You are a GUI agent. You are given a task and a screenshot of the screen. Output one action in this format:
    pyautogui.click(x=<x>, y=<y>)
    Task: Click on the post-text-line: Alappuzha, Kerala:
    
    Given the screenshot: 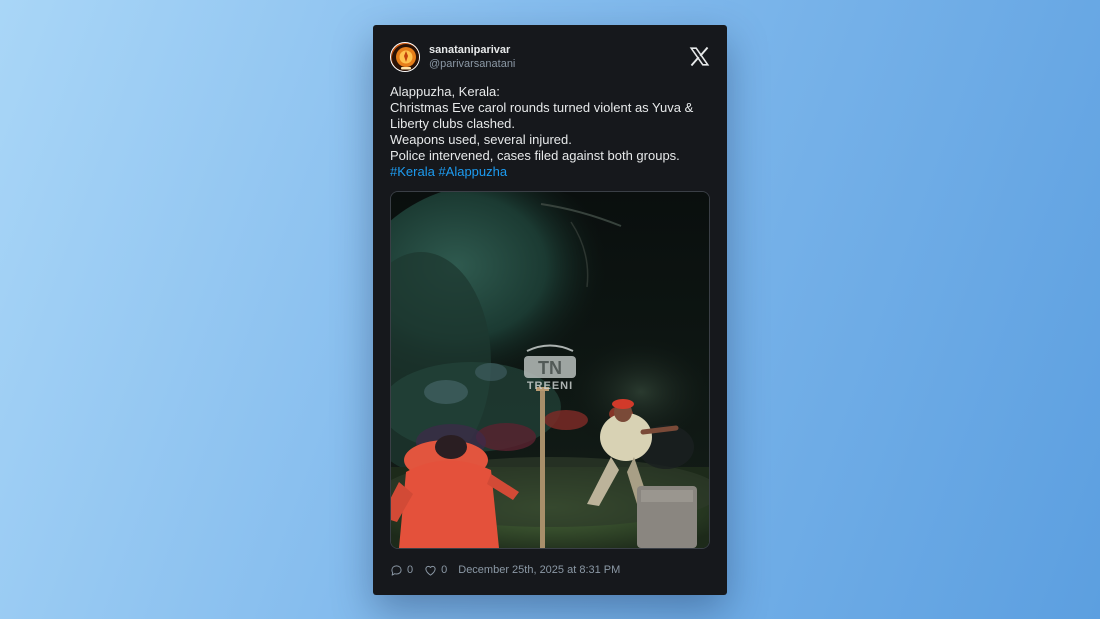 What is the action you would take?
    pyautogui.click(x=445, y=91)
    